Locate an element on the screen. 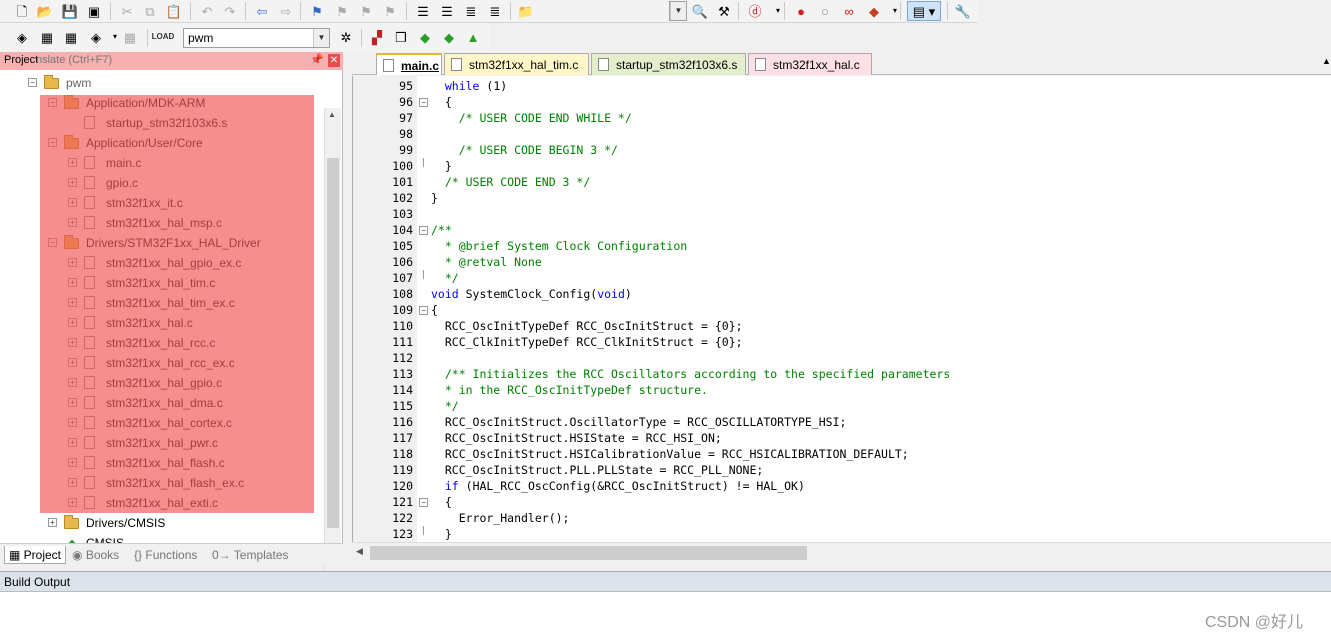 The image size is (1331, 636). find-combo: ▼ is located at coordinates (678, 11).